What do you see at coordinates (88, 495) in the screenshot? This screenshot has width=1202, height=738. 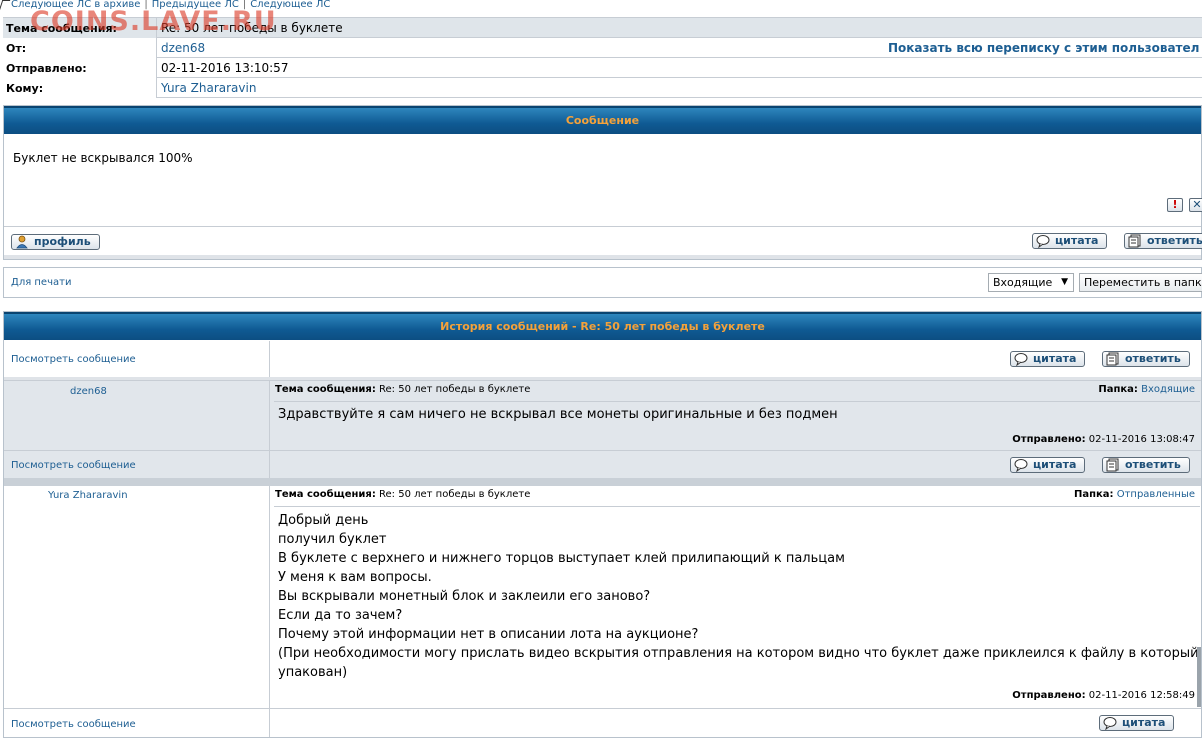 I see `post-author-link: Yura Zhararavin` at bounding box center [88, 495].